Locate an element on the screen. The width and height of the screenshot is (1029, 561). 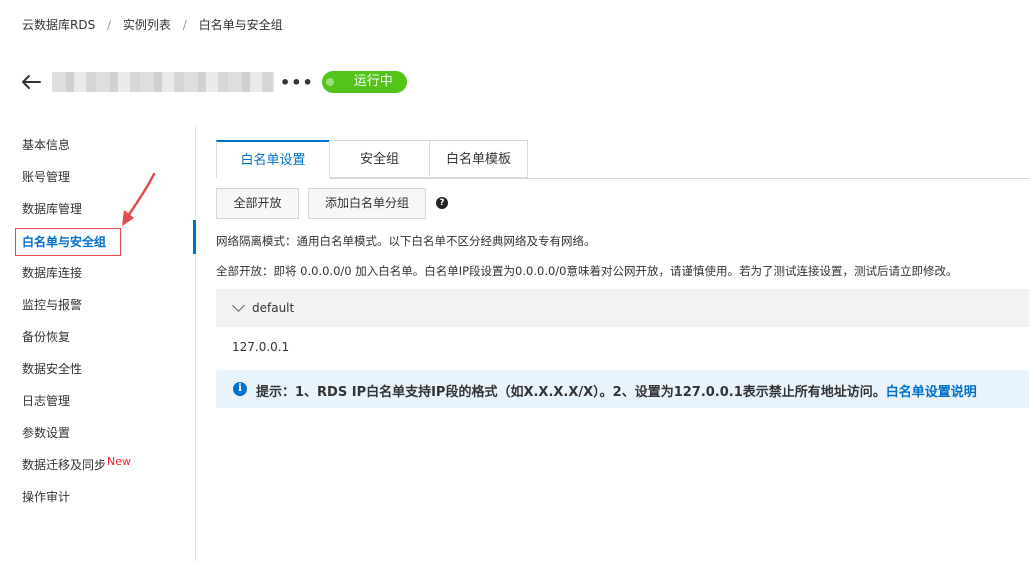
whitelist-ip-value: 127.0.0.1 is located at coordinates (261, 347).